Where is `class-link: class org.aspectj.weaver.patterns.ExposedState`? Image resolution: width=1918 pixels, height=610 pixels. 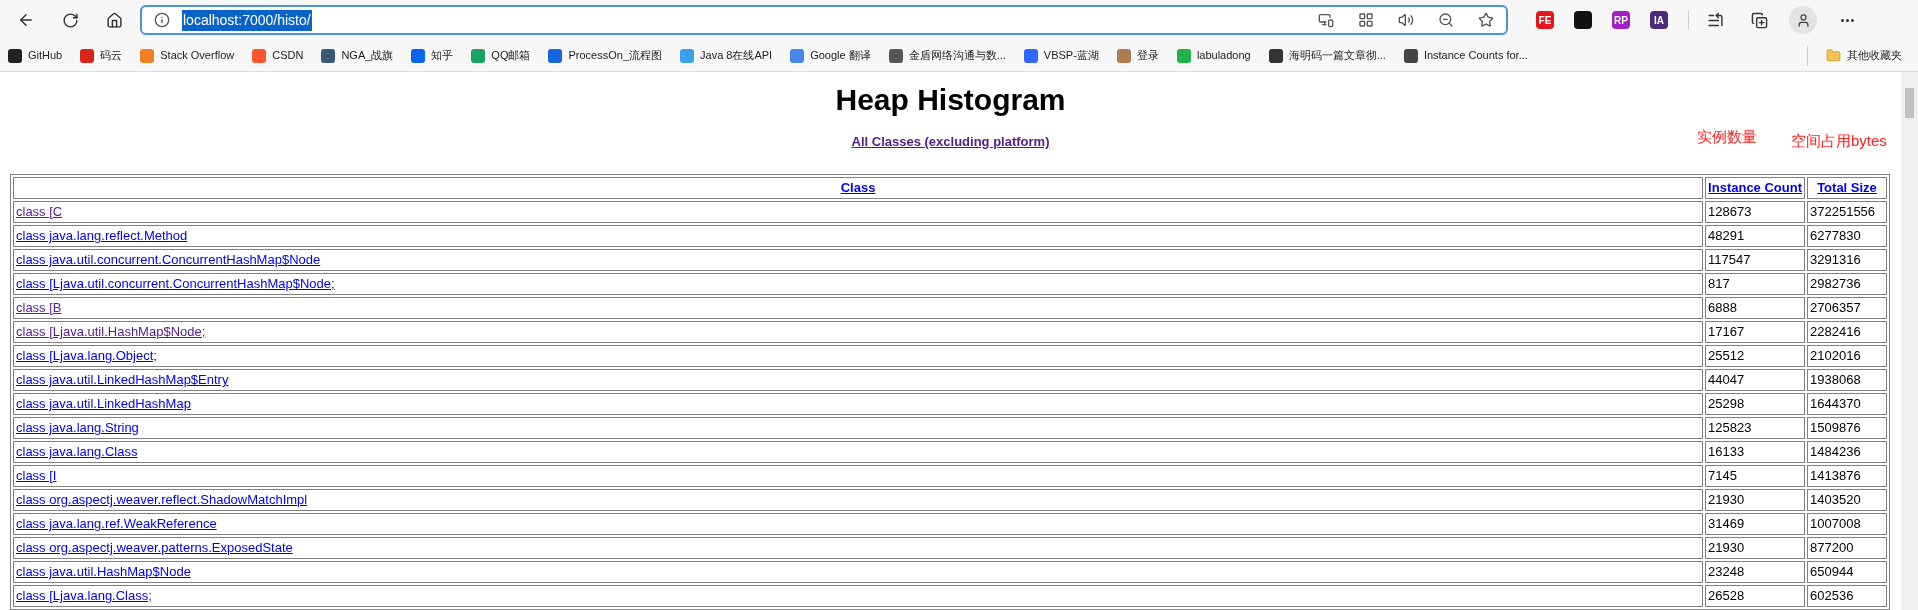
class-link: class org.aspectj.weaver.patterns.ExposedState is located at coordinates (154, 547).